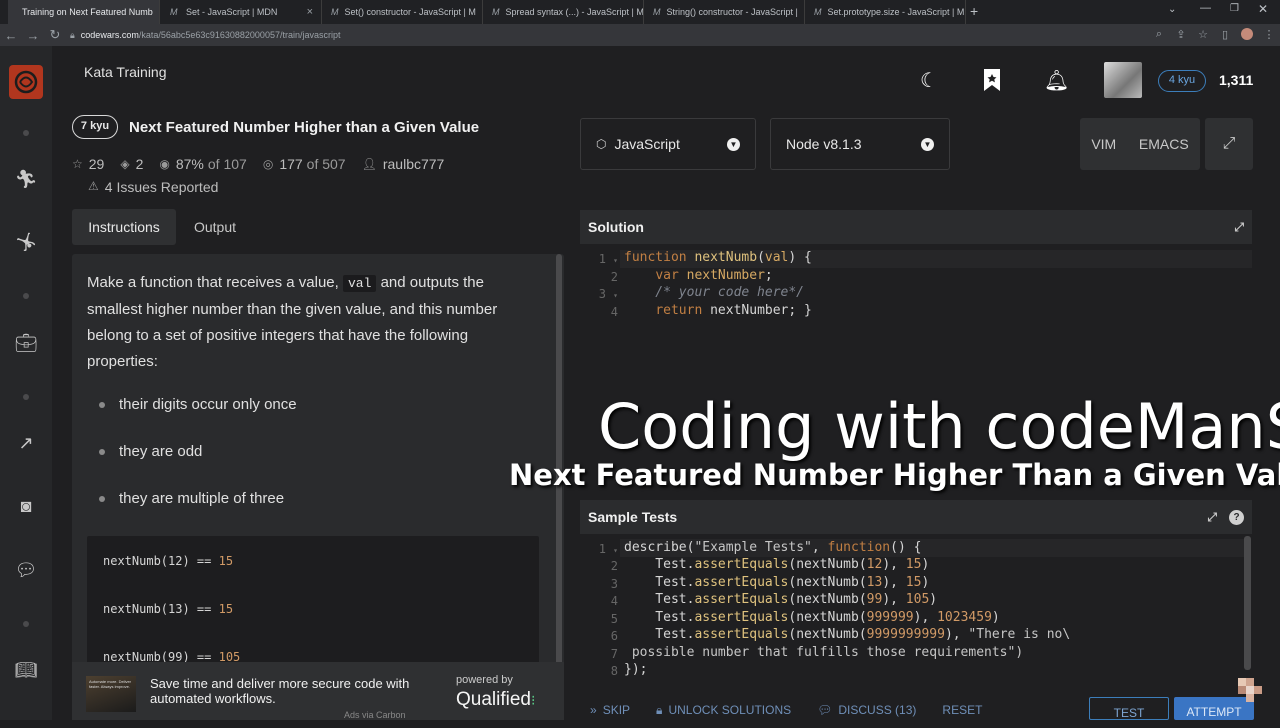 Image resolution: width=1280 pixels, height=728 pixels. I want to click on user-icon: 👤︎, so click(369, 164).